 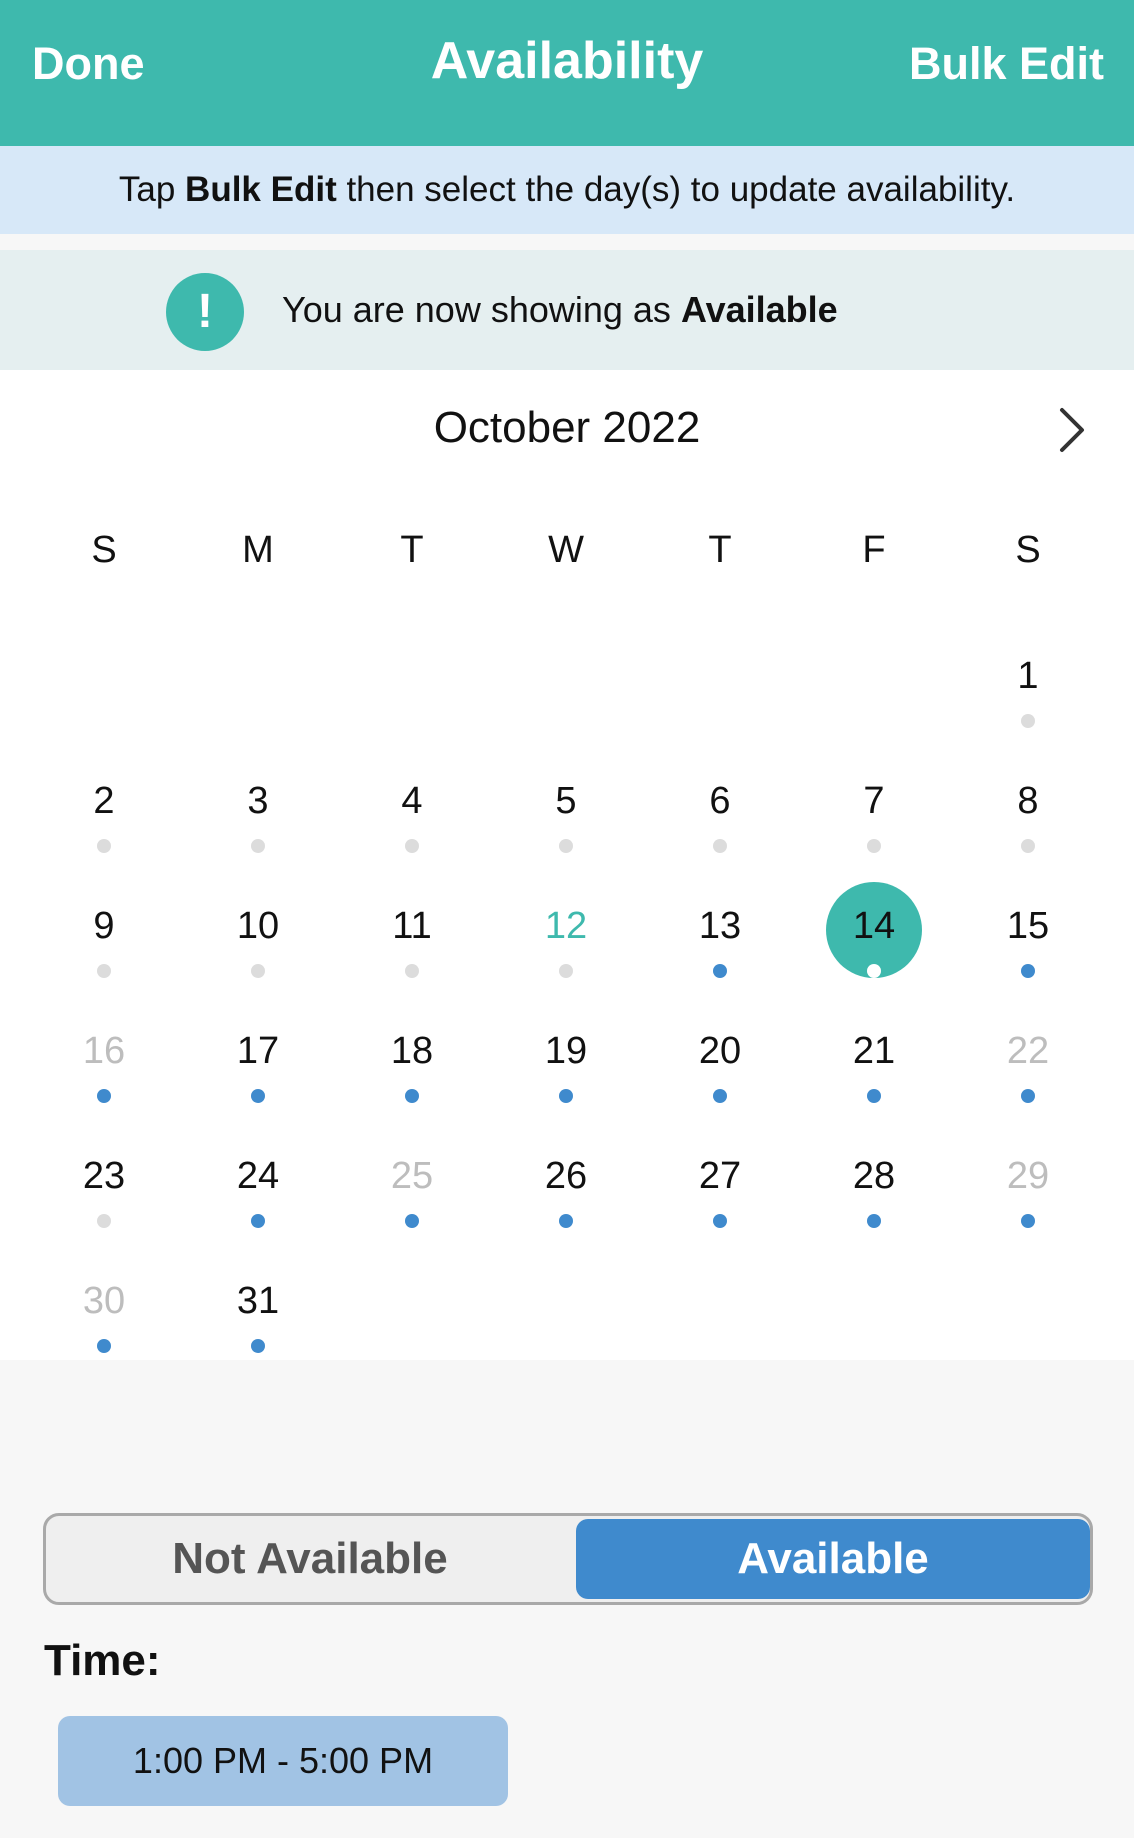 I want to click on day-cell: 11, so click(x=412, y=937).